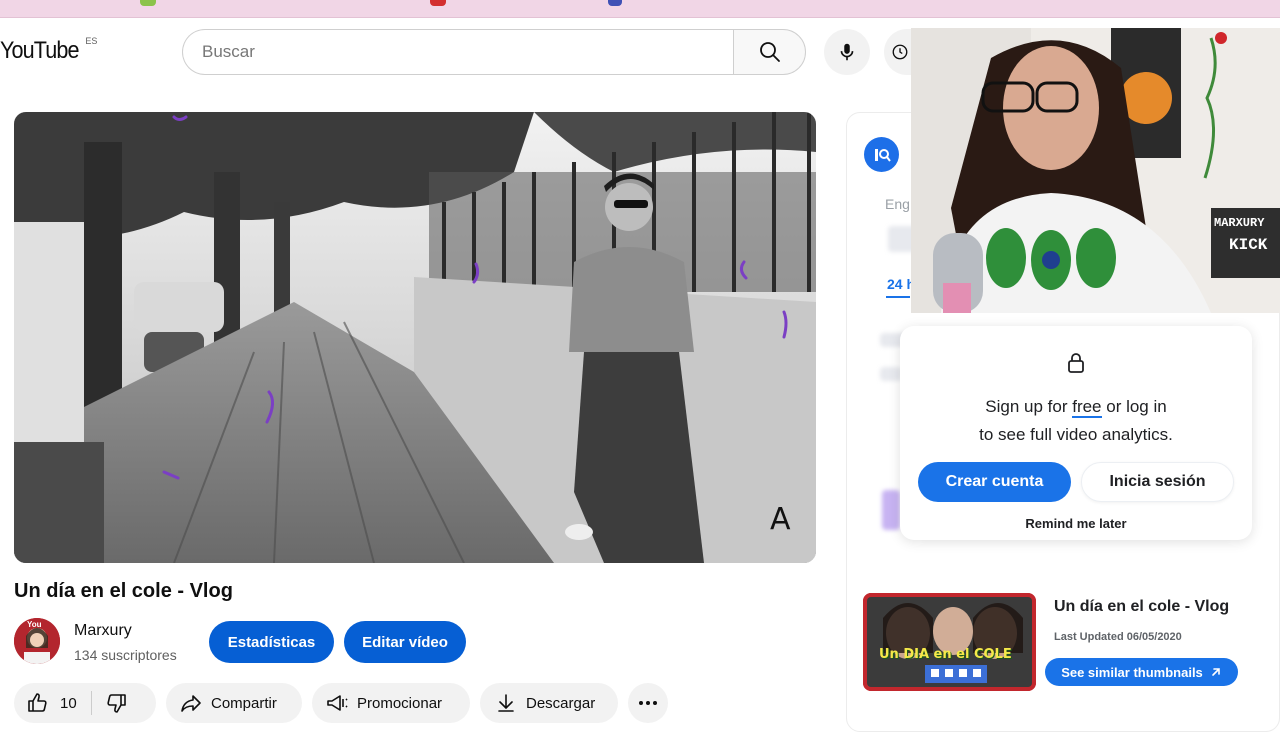  Describe the element at coordinates (1076, 363) in the screenshot. I see `lock-icon` at that location.